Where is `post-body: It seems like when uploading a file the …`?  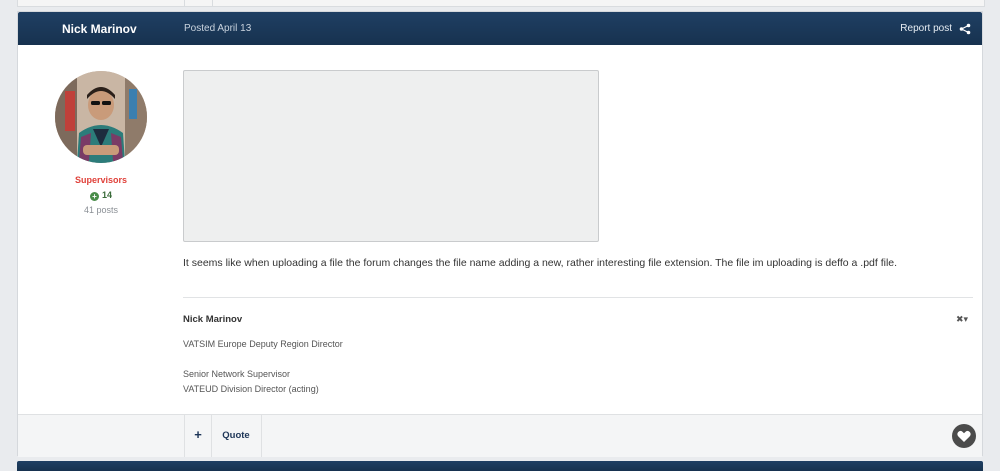 post-body: It seems like when uploading a file the … is located at coordinates (540, 263).